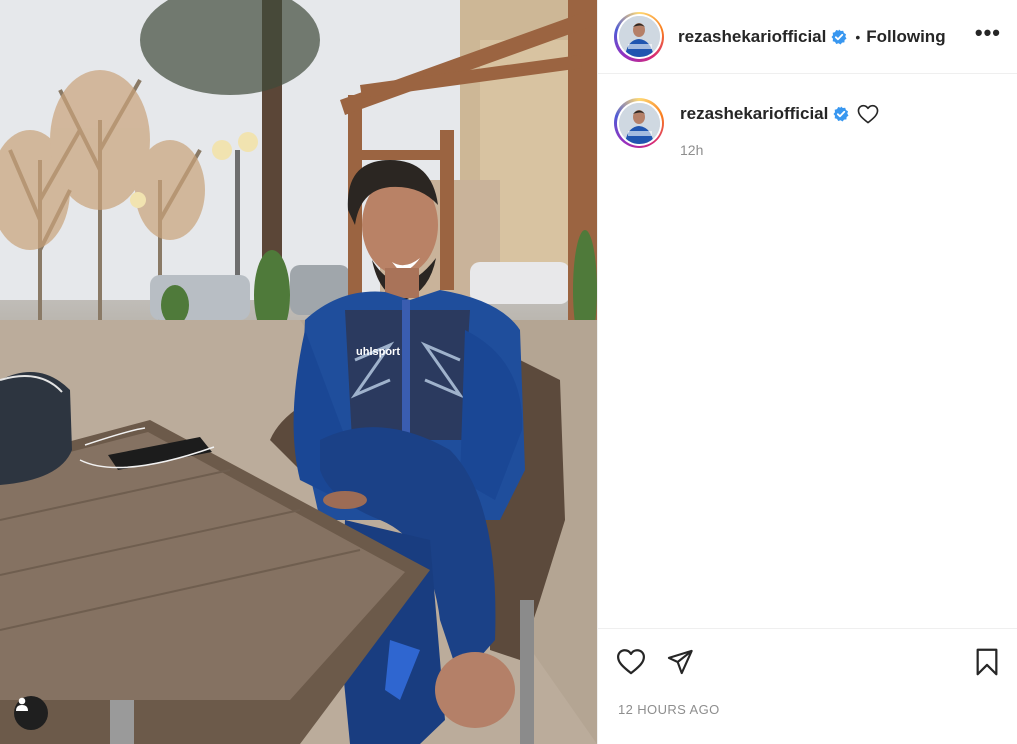 This screenshot has width=1017, height=744. Describe the element at coordinates (639, 36) in the screenshot. I see `avatar` at that location.